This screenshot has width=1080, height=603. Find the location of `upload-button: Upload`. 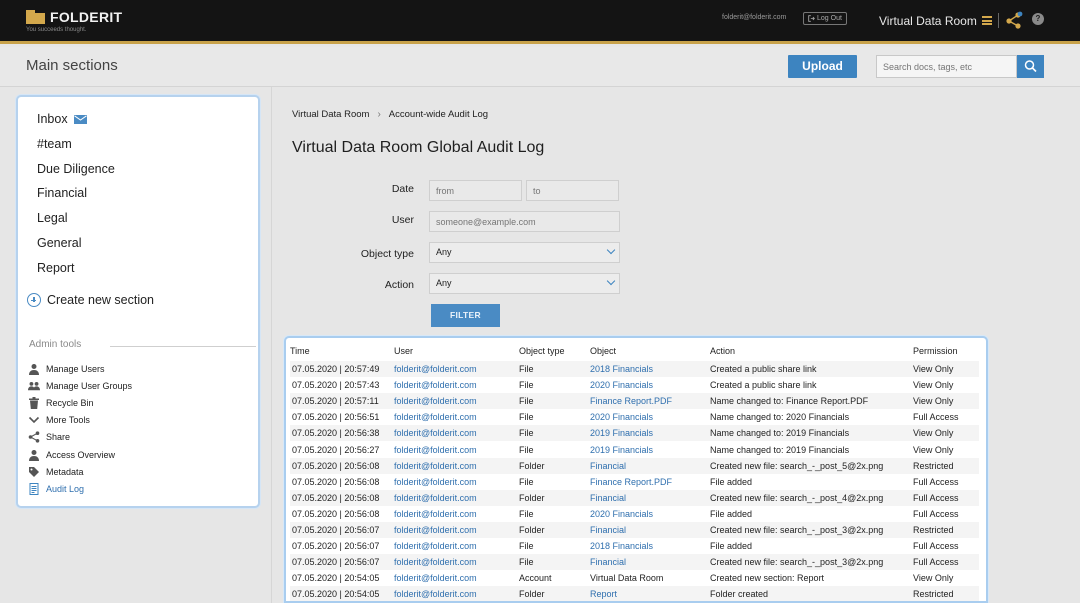

upload-button: Upload is located at coordinates (822, 66).